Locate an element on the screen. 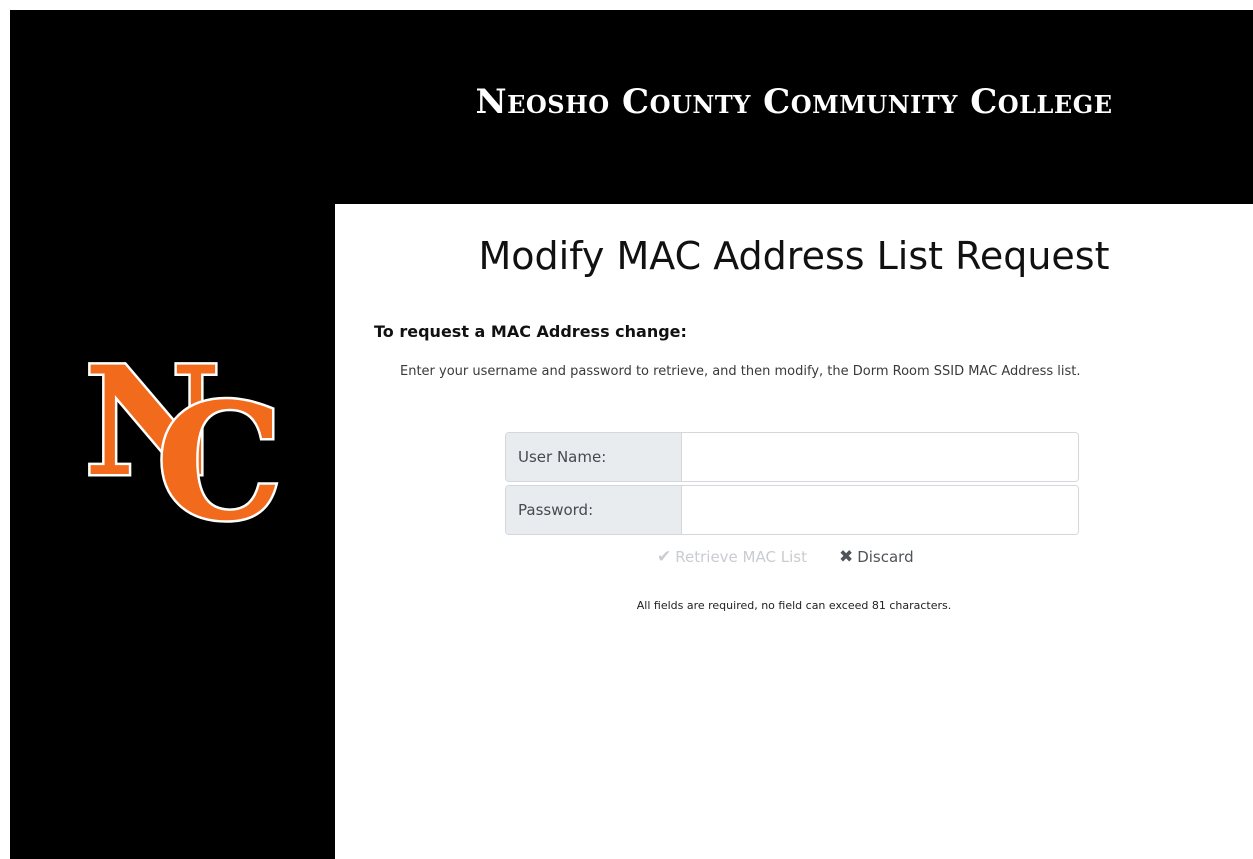 The image size is (1253, 859). retrieve-mac-list-button: ✔ Retrieve MAC List is located at coordinates (732, 557).